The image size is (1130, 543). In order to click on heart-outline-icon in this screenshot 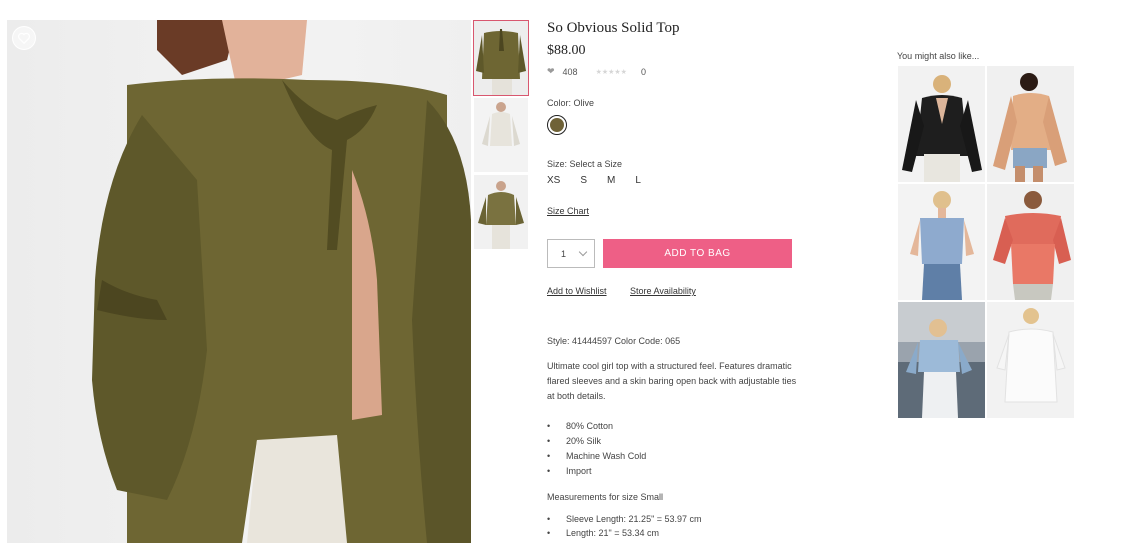, I will do `click(24, 38)`.